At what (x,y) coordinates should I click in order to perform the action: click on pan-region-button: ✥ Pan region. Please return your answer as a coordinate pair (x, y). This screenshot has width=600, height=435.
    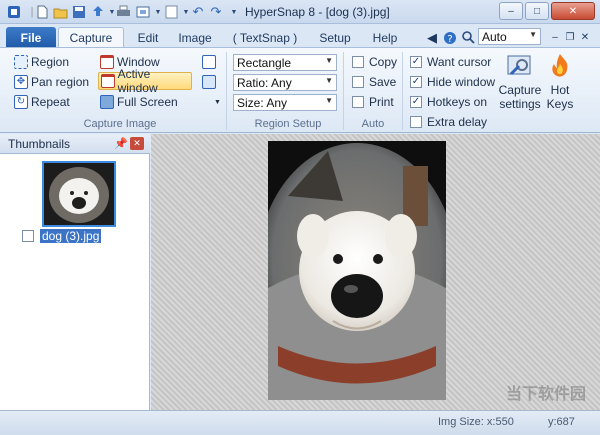
    Looking at the image, I should click on (51, 82).